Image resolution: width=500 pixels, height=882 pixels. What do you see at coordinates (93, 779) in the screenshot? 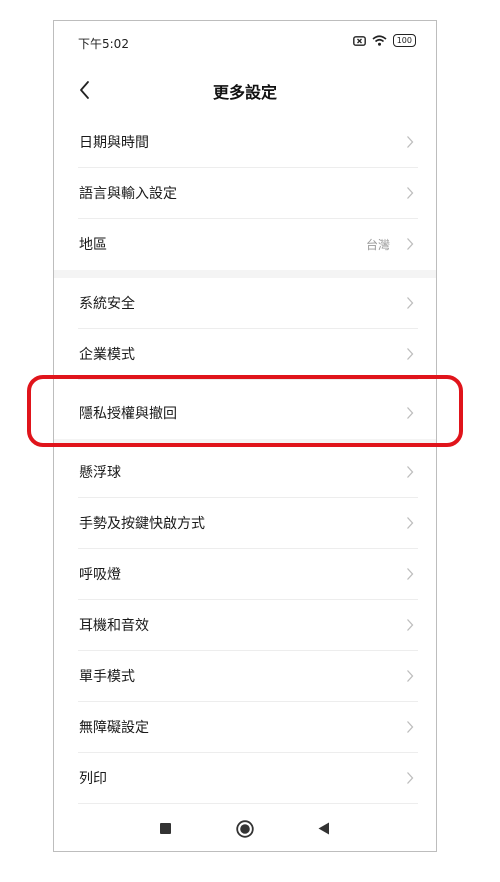
I see `setting-label: 列印` at bounding box center [93, 779].